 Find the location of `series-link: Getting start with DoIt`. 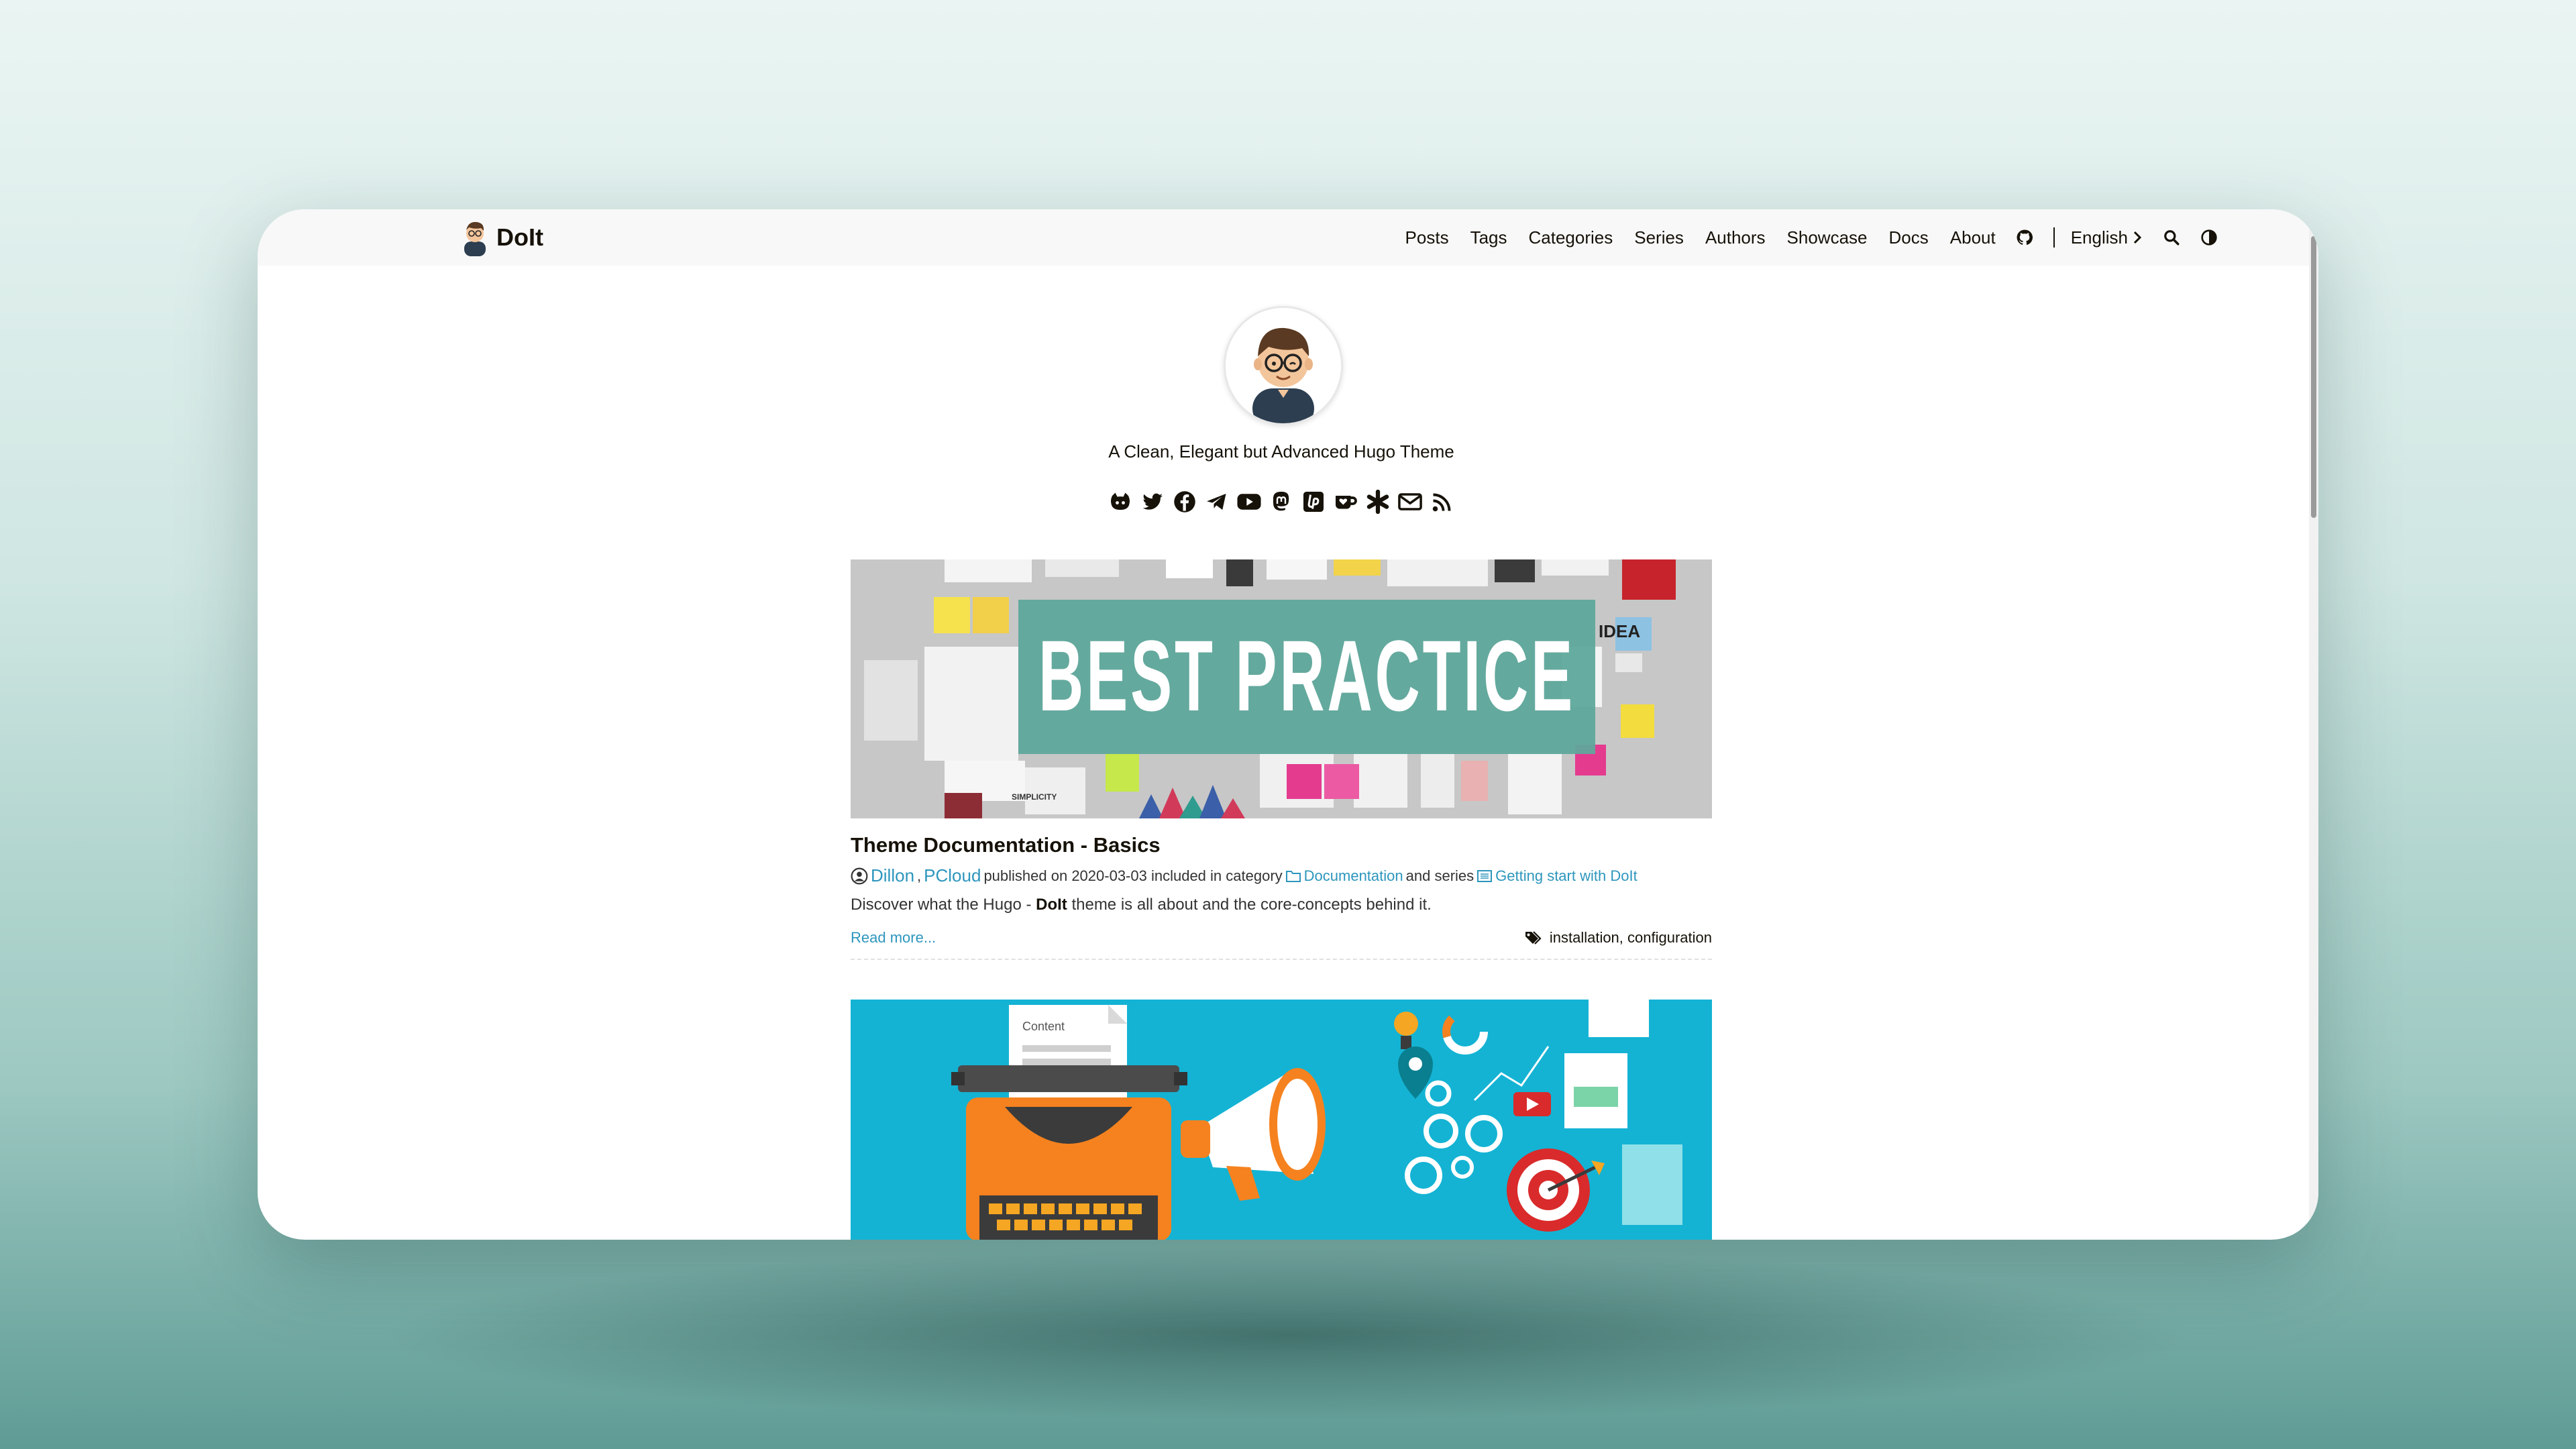

series-link: Getting start with DoIt is located at coordinates (1566, 876).